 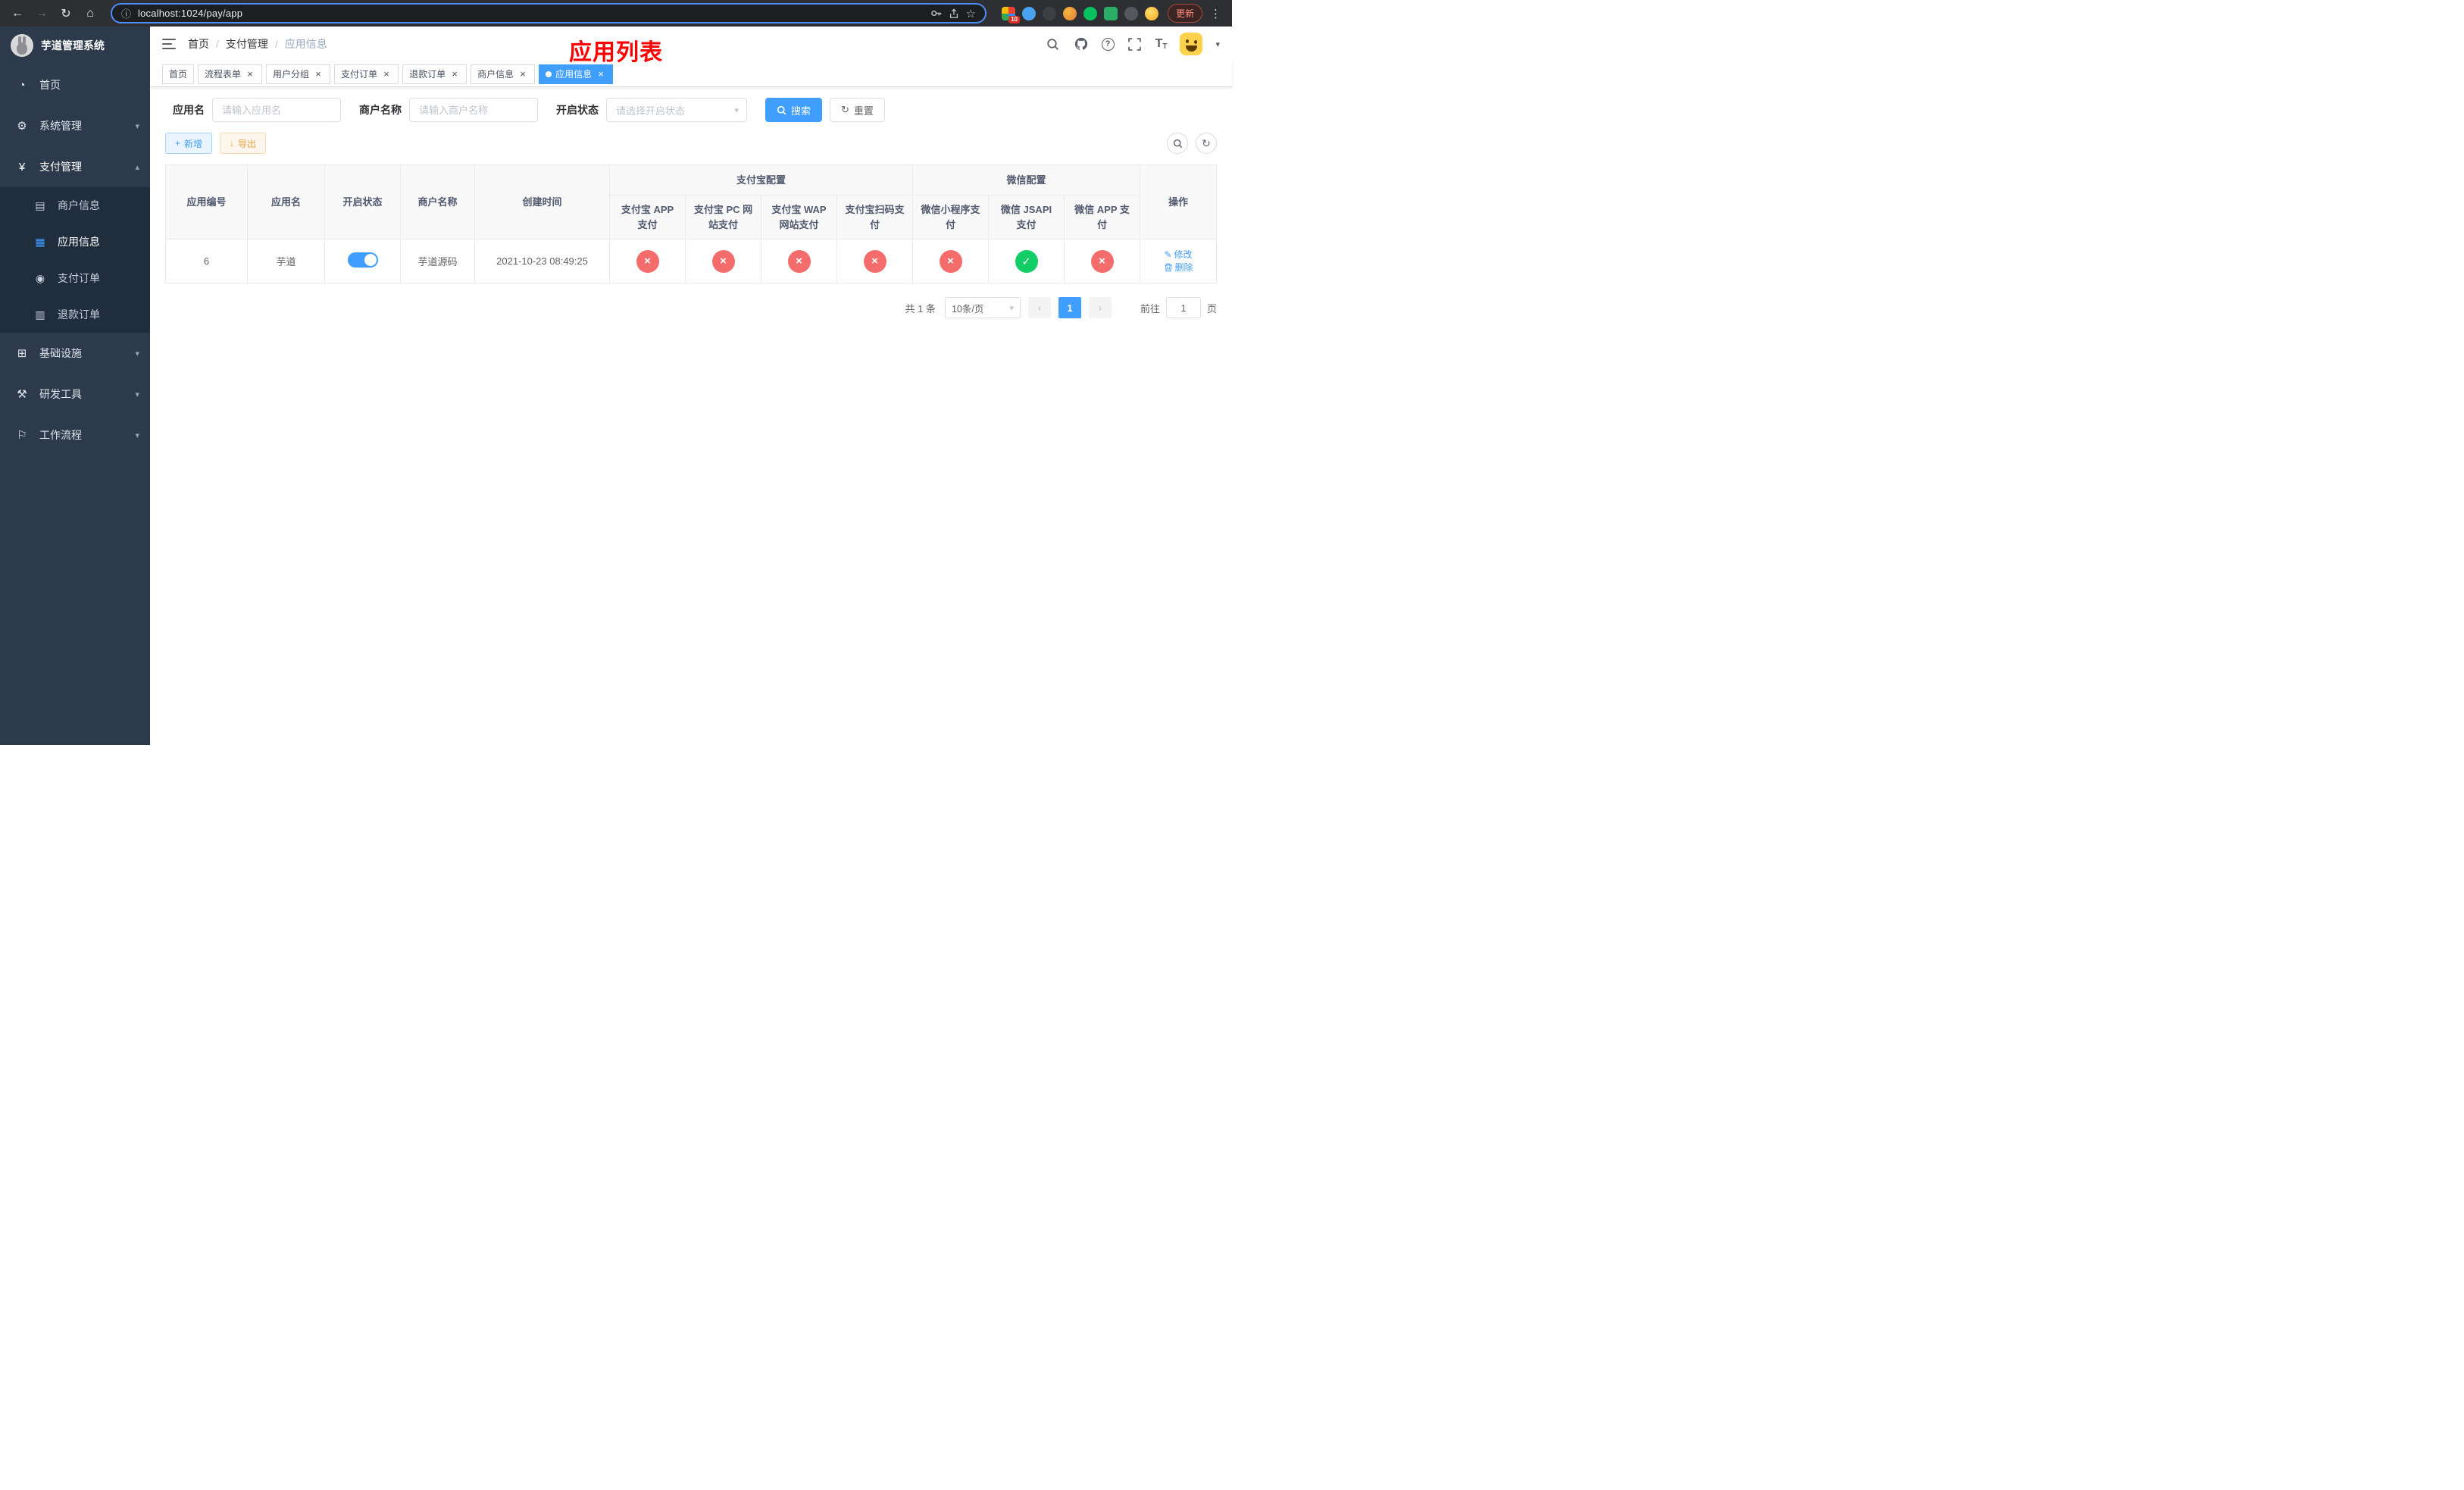 I want to click on refresh-table-button: ↻, so click(x=1206, y=144).